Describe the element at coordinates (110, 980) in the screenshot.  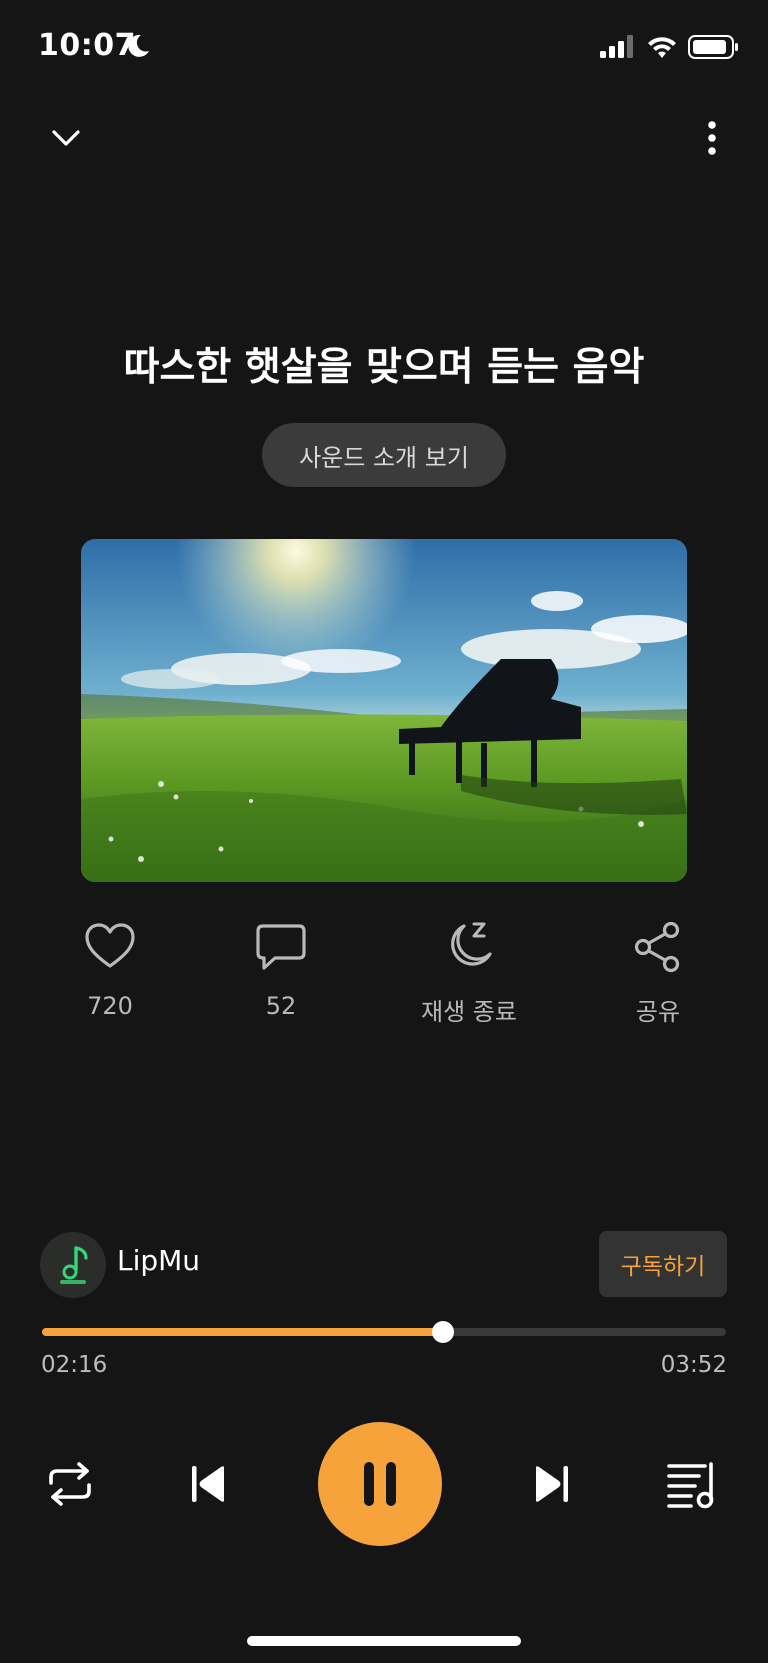
I see `like-button: 720` at that location.